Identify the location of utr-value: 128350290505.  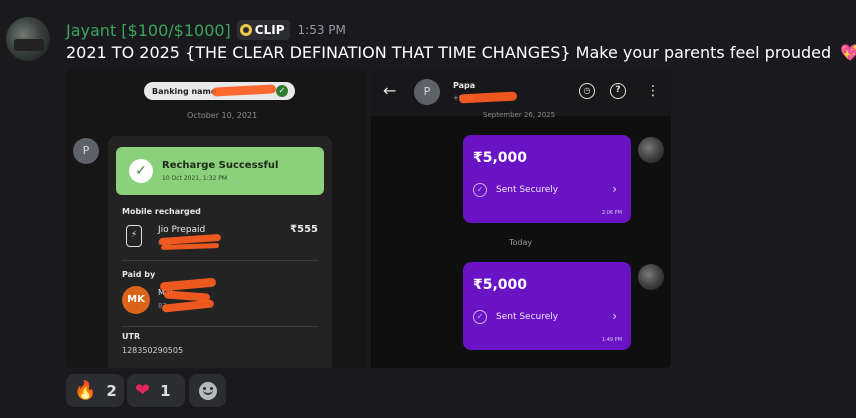
(153, 350).